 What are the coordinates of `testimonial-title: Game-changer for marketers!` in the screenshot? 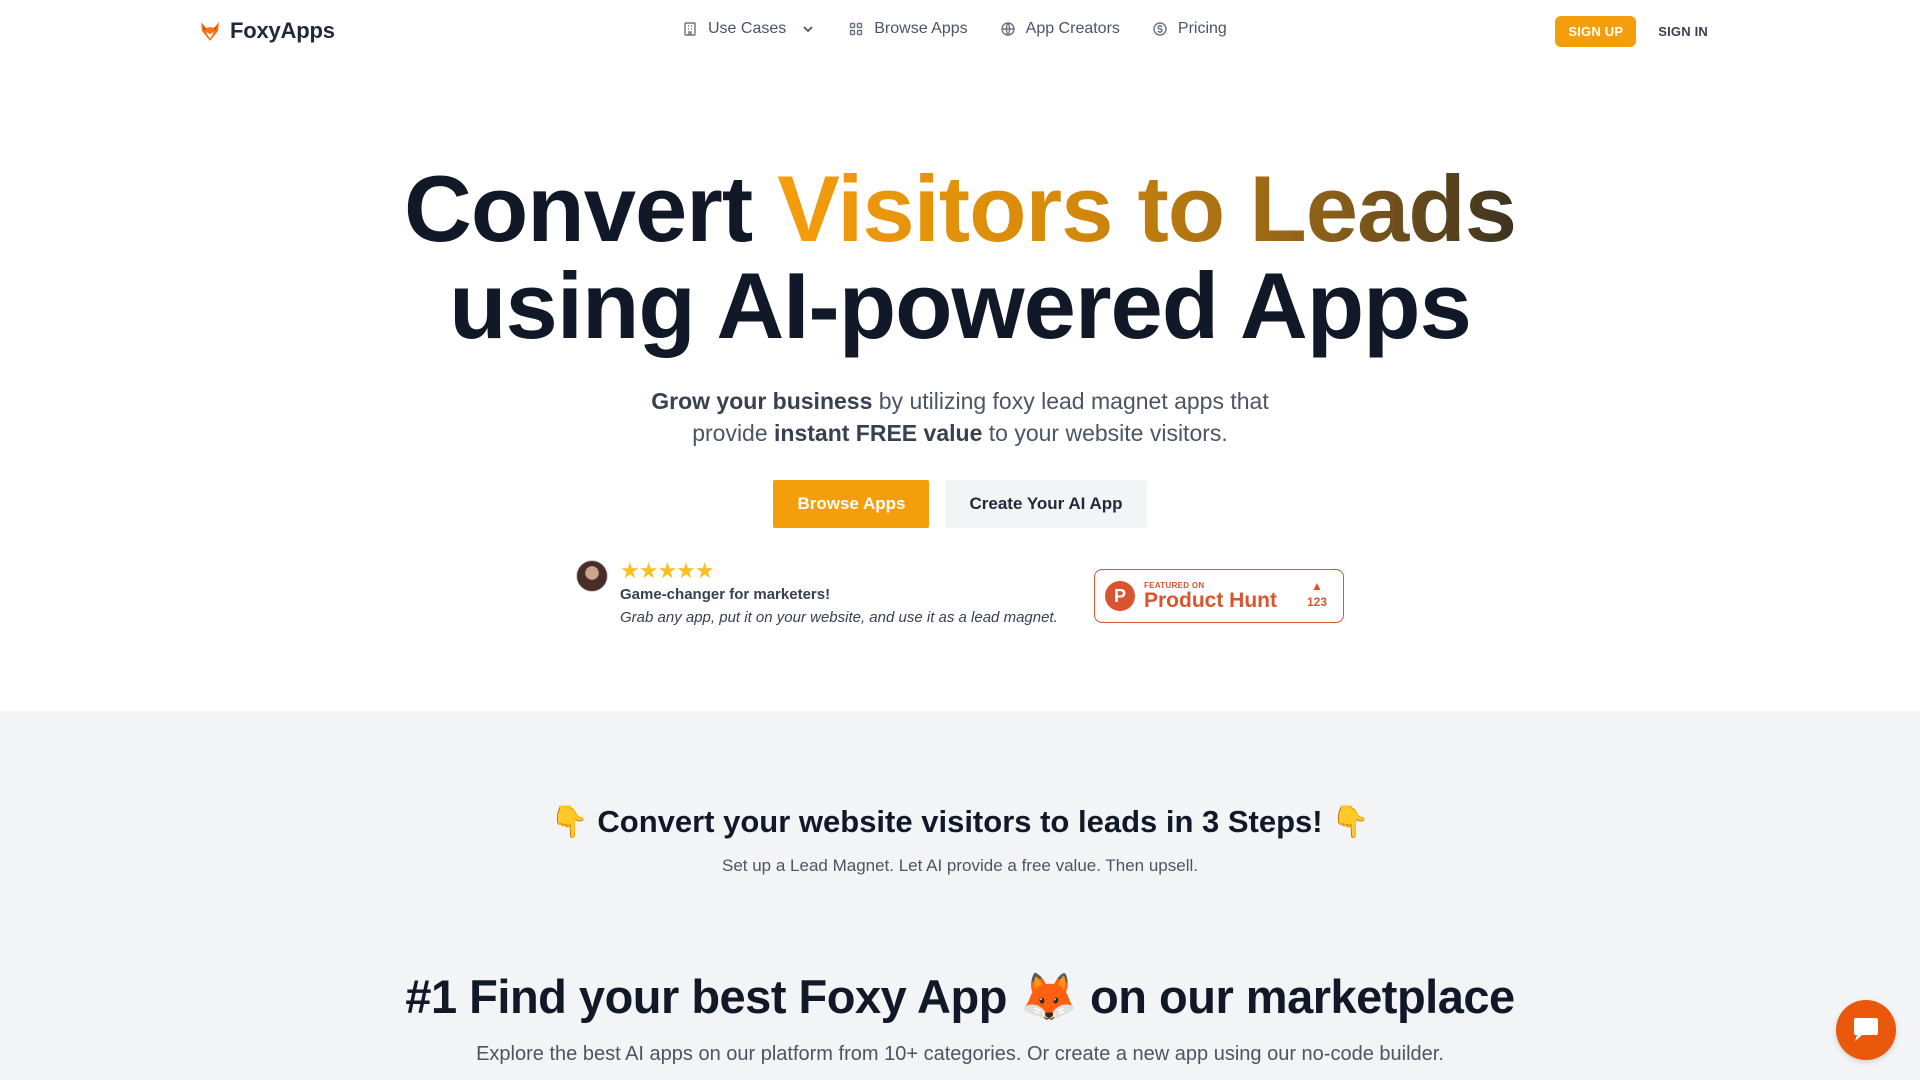 It's located at (725, 594).